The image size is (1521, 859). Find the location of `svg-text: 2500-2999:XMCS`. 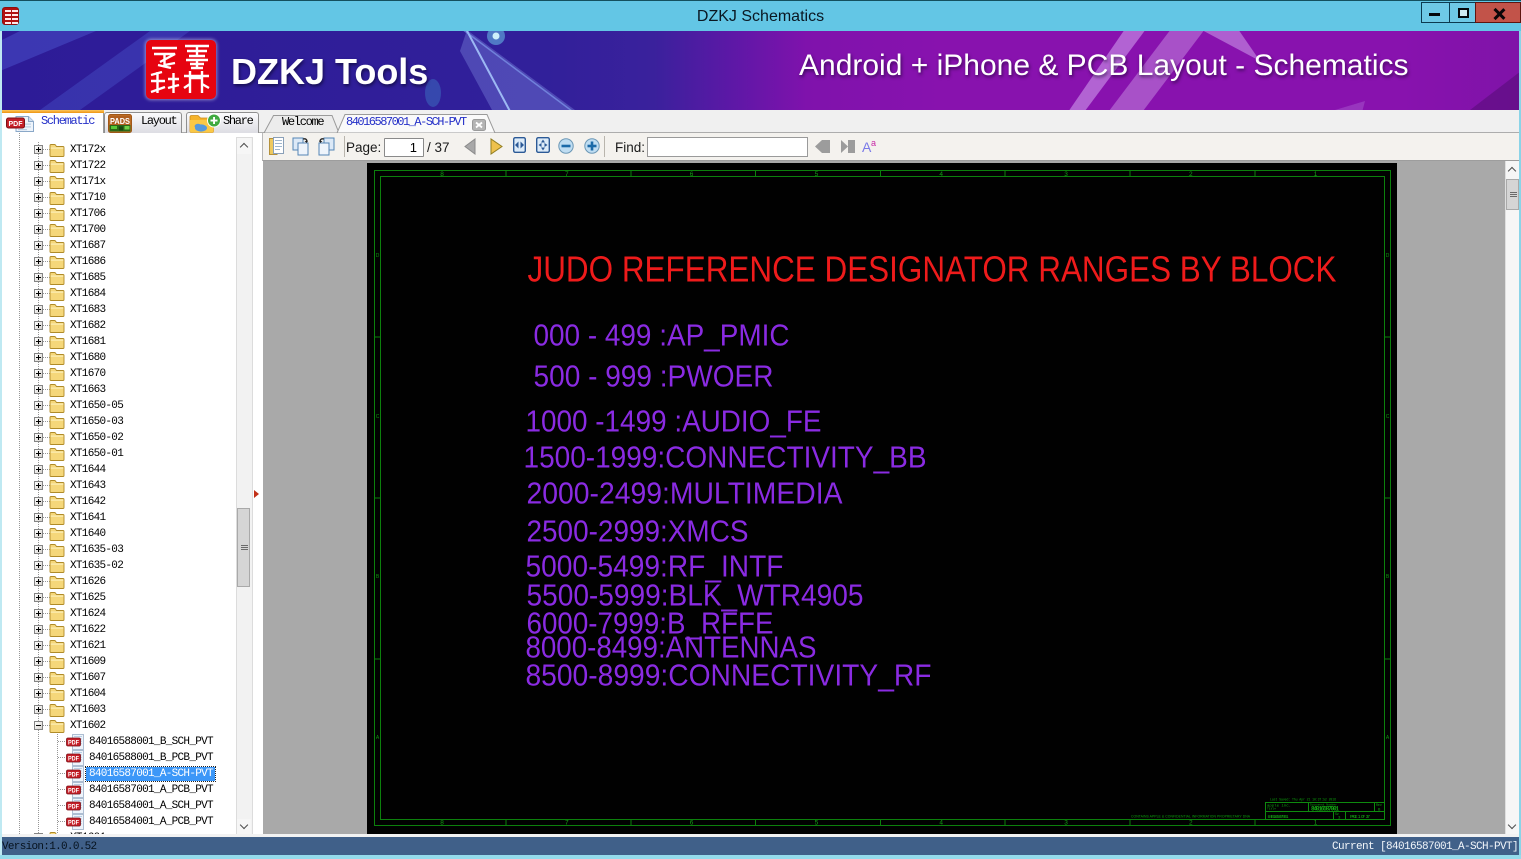

svg-text: 2500-2999:XMCS is located at coordinates (638, 531).